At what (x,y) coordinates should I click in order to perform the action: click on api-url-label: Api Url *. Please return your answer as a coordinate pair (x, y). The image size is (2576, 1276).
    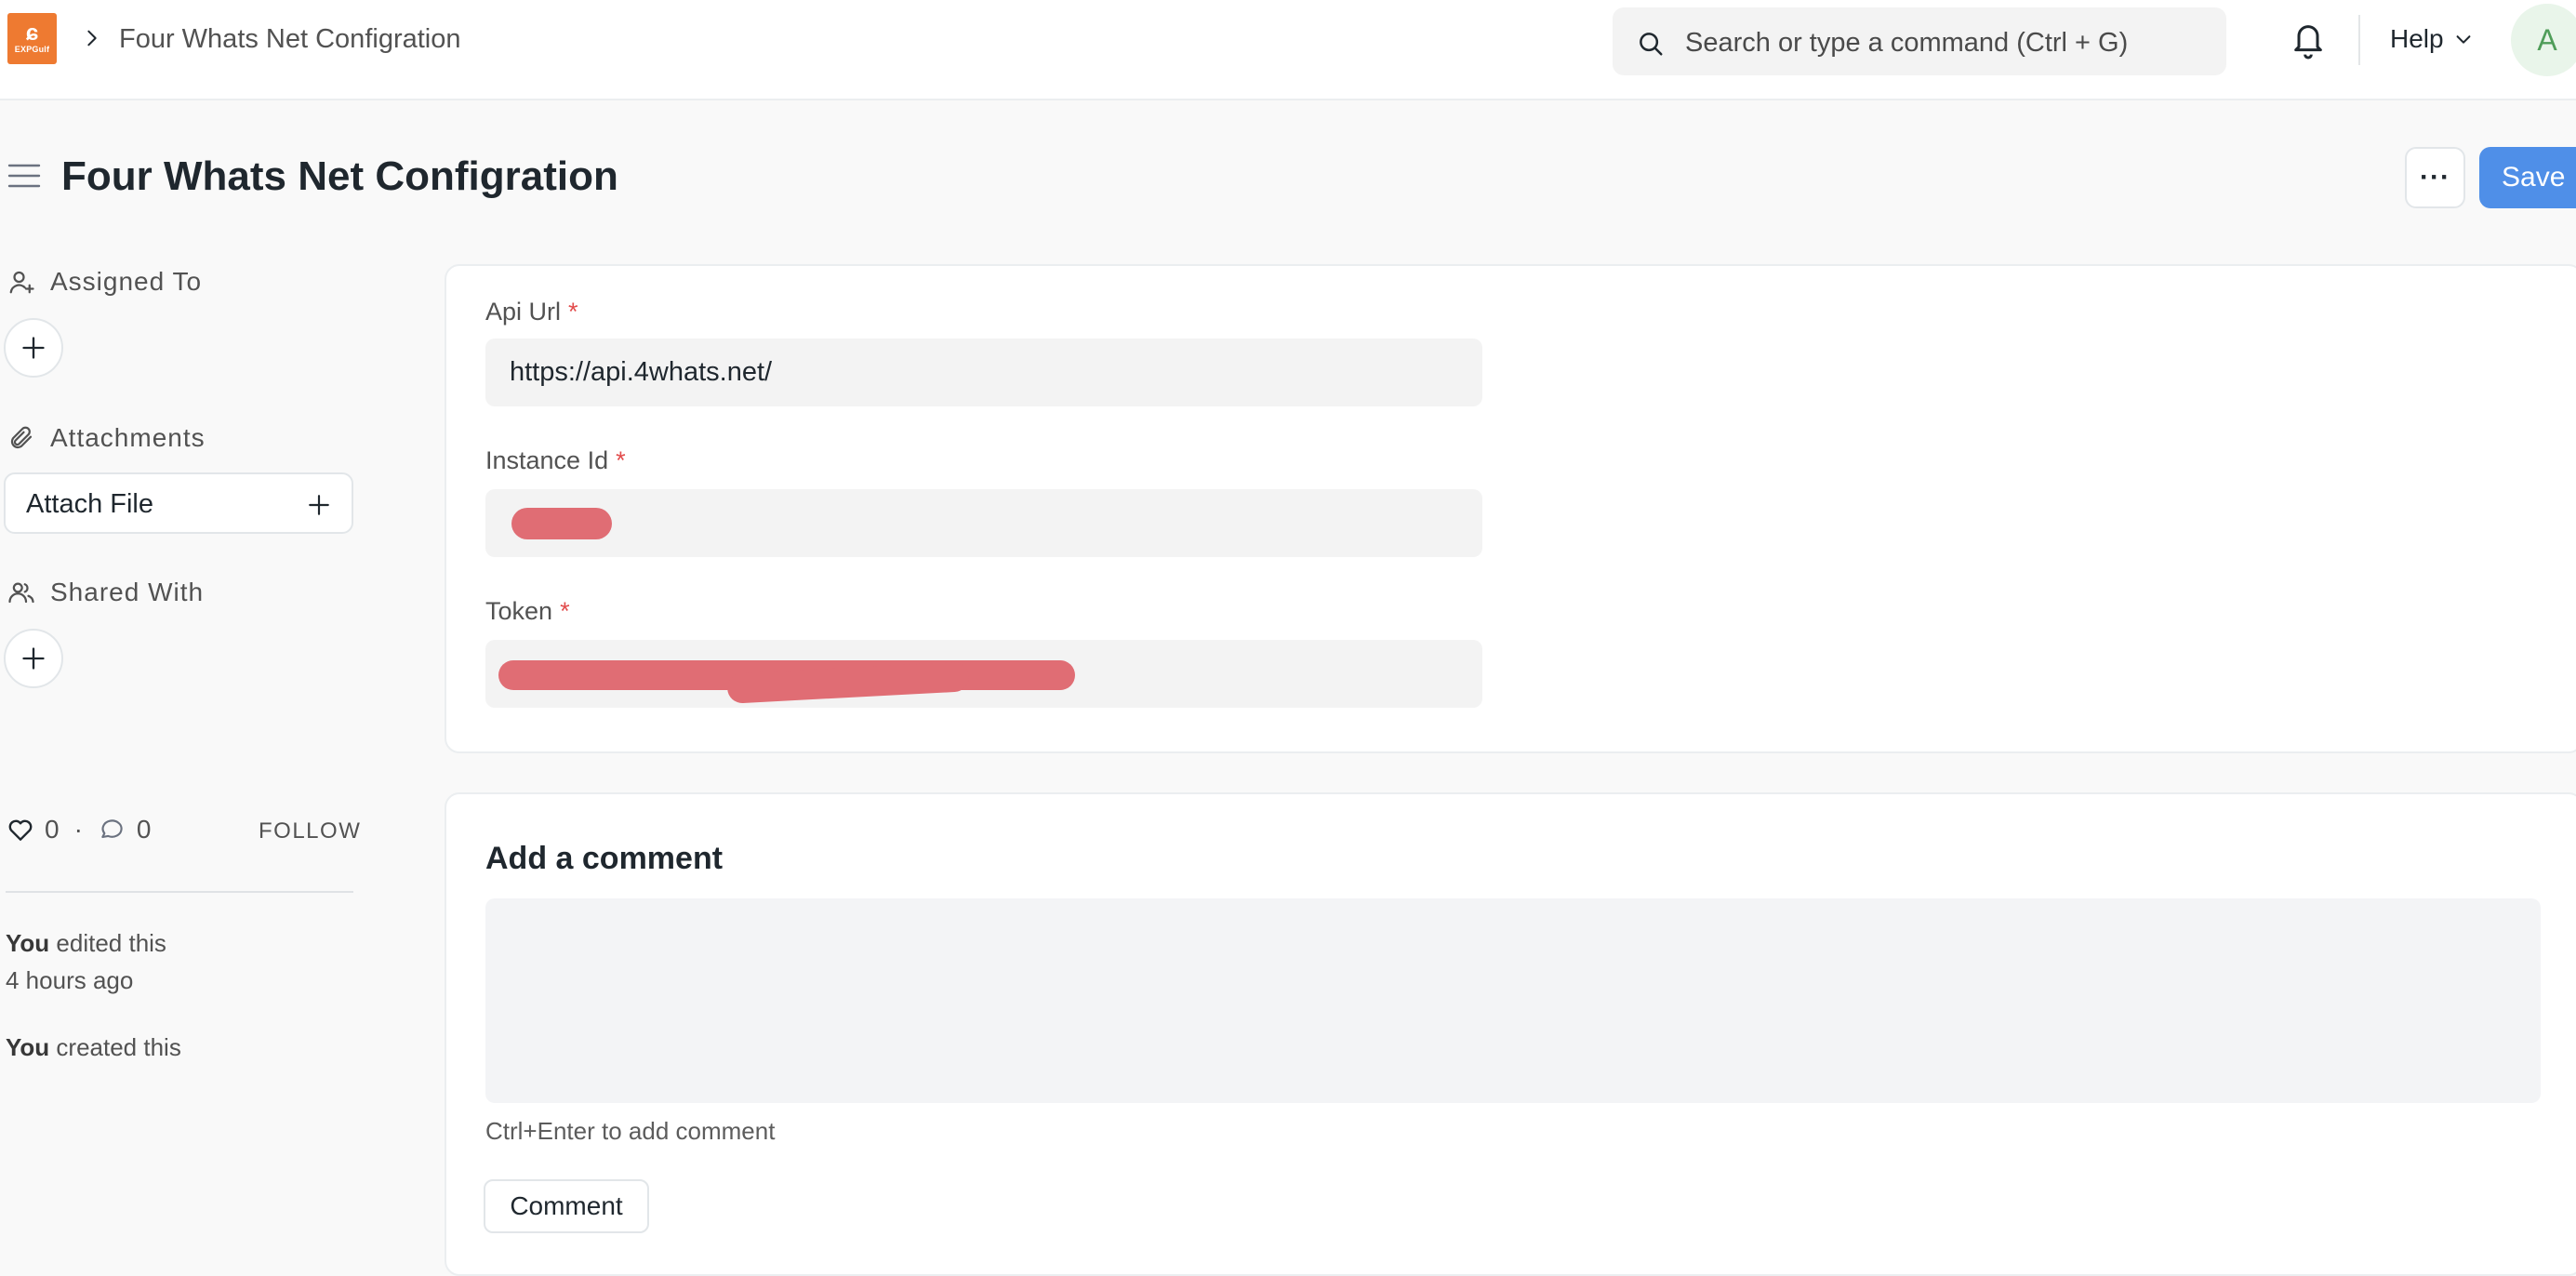
    Looking at the image, I should click on (531, 311).